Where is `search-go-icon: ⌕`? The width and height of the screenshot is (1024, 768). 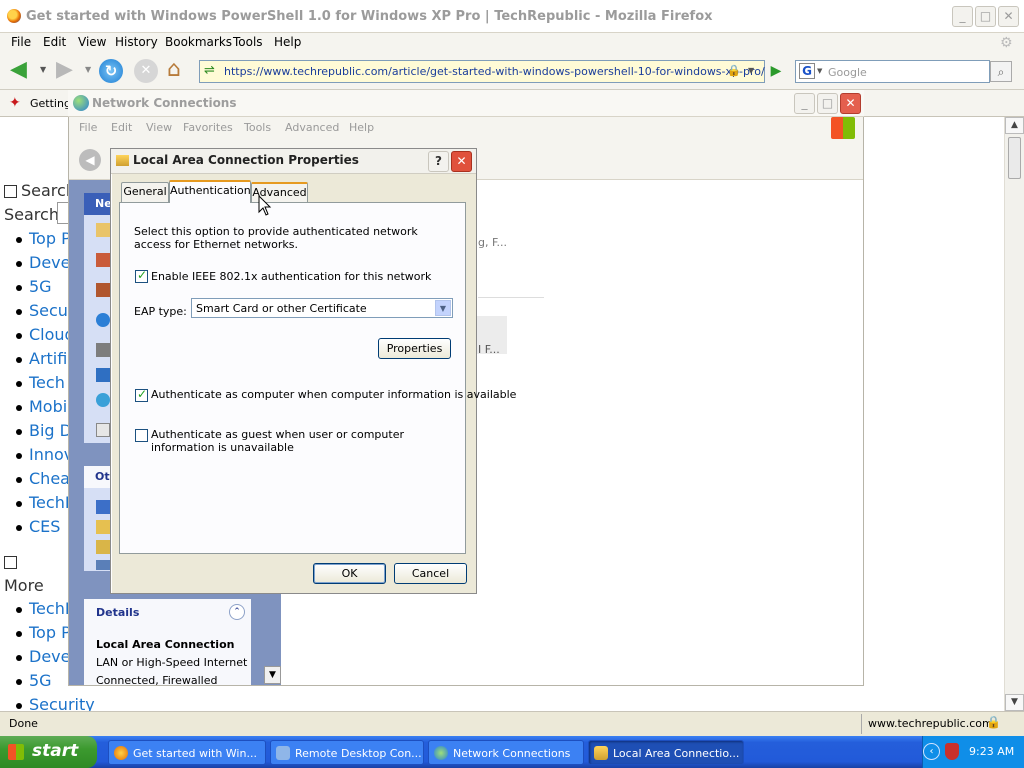
search-go-icon: ⌕ is located at coordinates (1001, 71).